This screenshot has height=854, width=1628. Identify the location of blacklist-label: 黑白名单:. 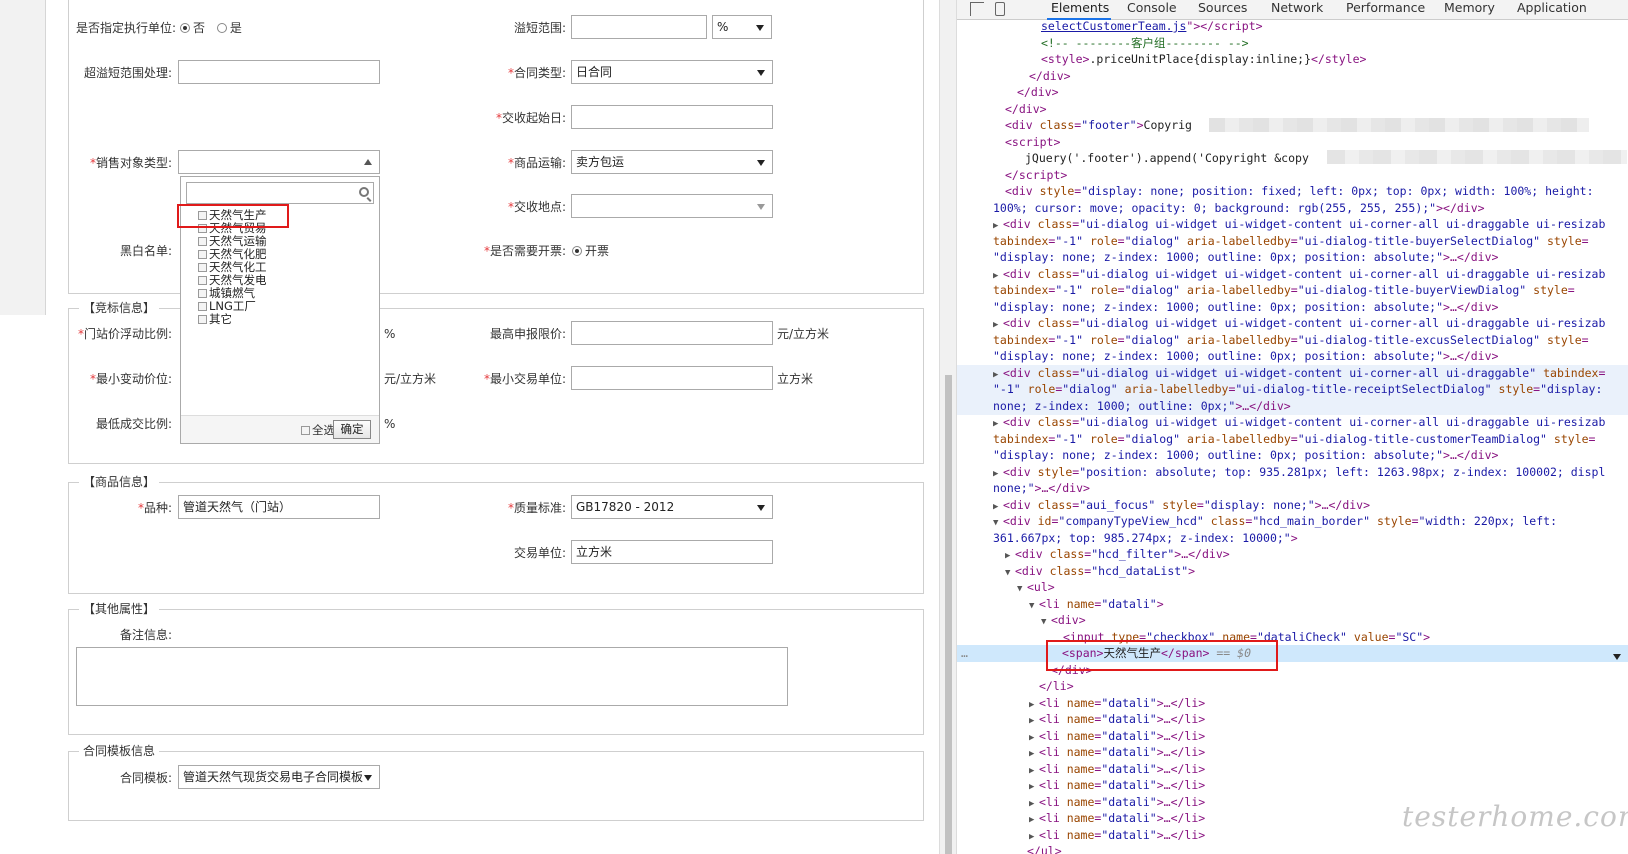
(145, 251).